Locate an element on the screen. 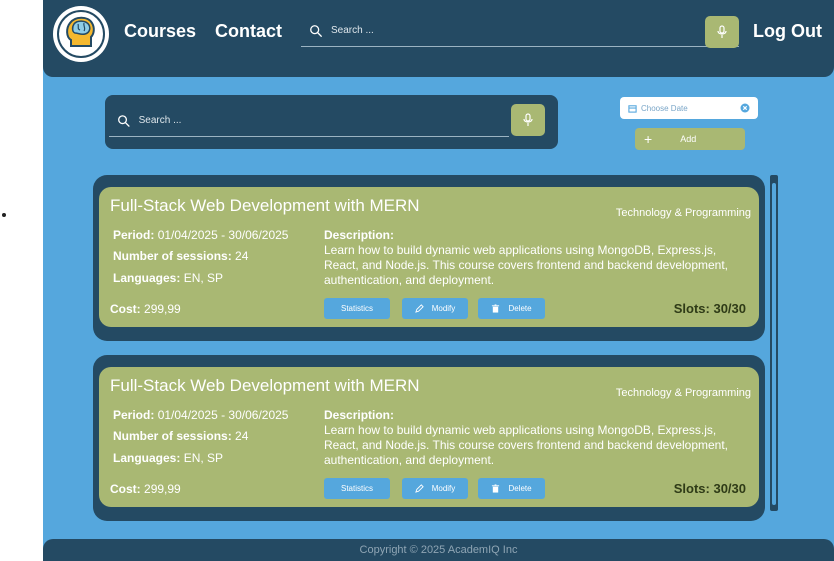  copyright-text: Copyright © 2025 AcademIQ Inc is located at coordinates (438, 550).